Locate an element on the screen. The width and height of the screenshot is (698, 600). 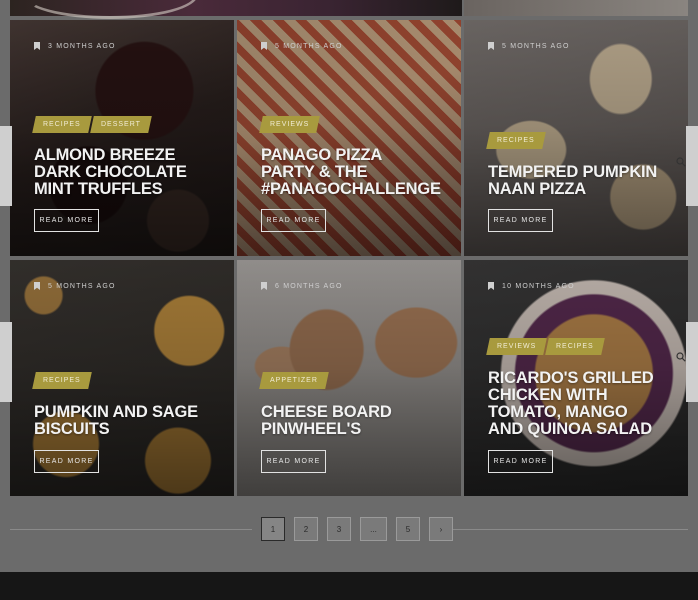
post-title: TEMPERED PUMPKIN NAAN PIZZA is located at coordinates (584, 181).